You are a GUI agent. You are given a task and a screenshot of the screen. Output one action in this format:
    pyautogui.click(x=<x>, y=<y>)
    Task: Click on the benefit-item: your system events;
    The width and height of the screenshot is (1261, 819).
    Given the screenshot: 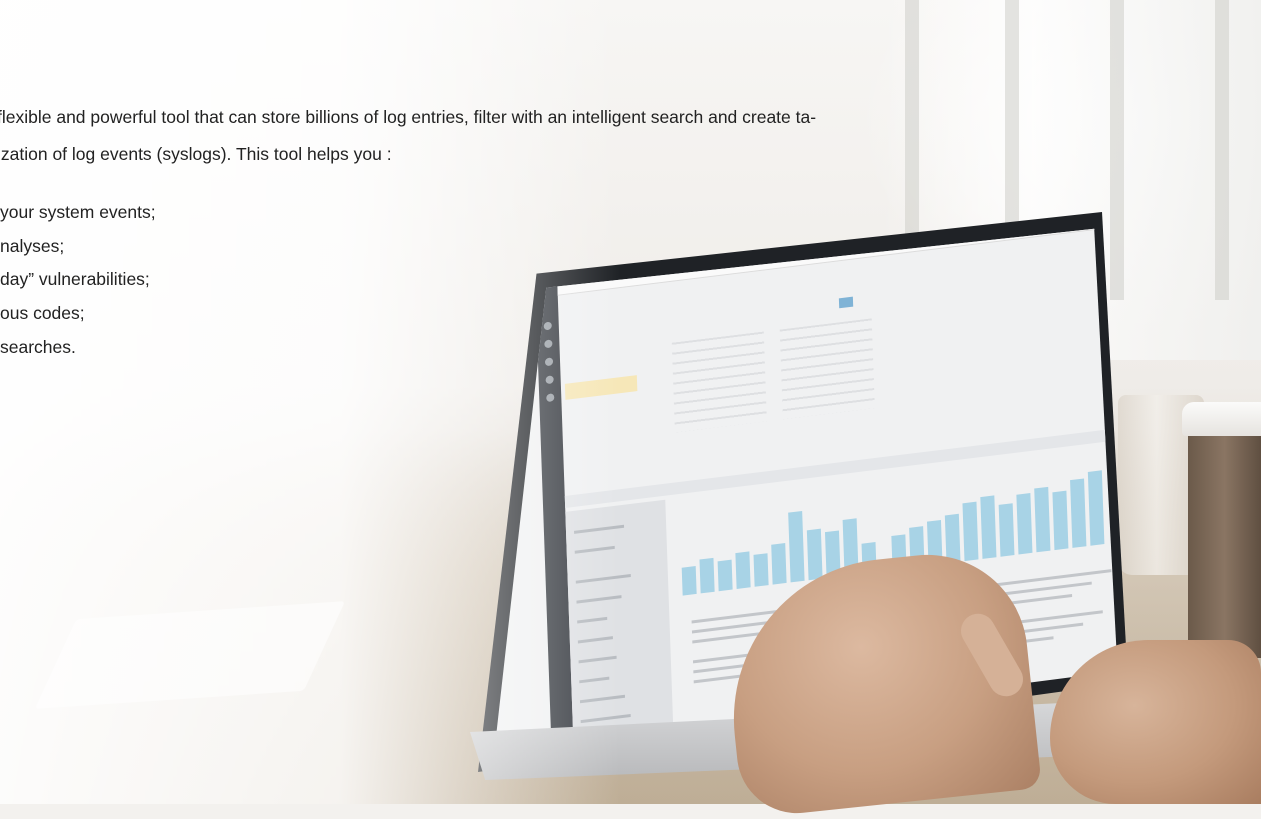 What is the action you would take?
    pyautogui.click(x=78, y=212)
    